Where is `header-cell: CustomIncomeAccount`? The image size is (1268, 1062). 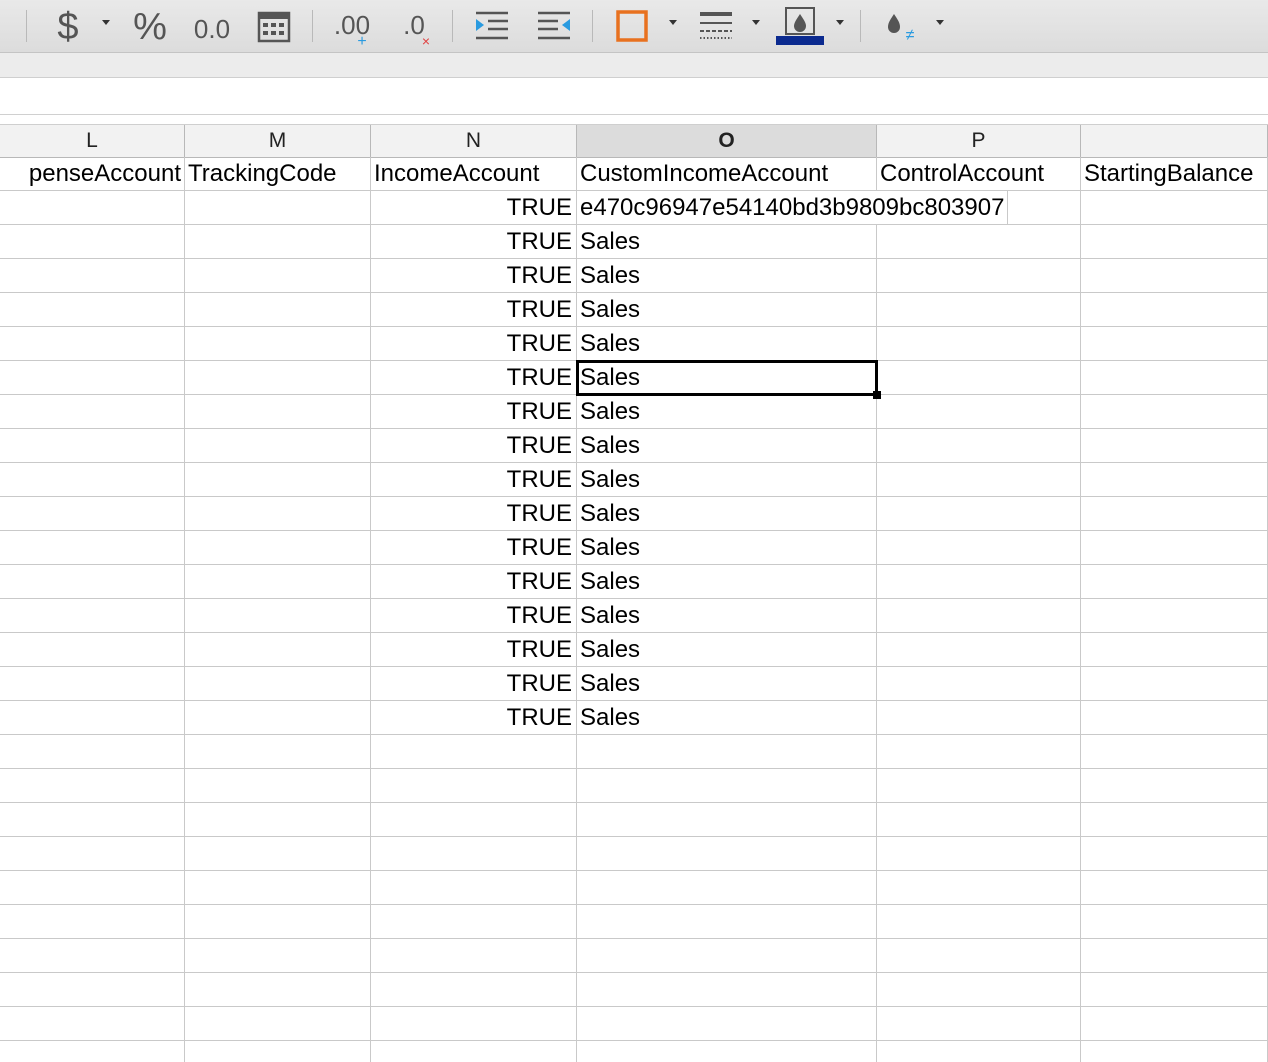 header-cell: CustomIncomeAccount is located at coordinates (727, 174).